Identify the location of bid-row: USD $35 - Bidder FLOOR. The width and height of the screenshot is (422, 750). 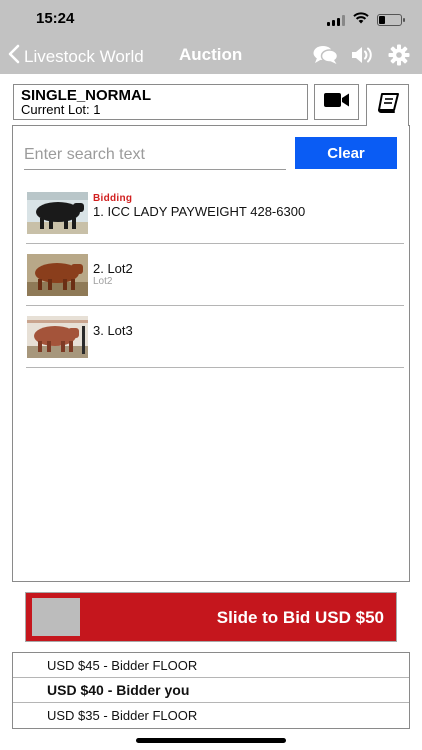
(122, 715).